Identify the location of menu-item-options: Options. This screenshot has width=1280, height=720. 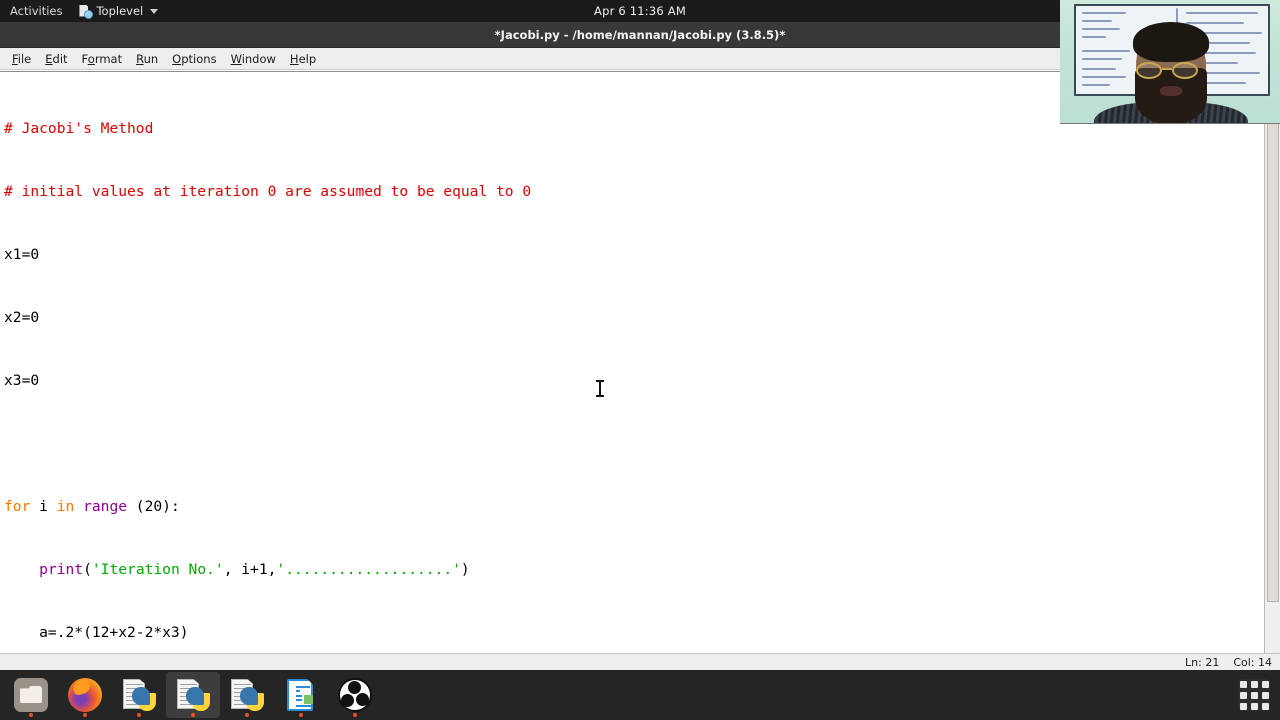
(194, 59).